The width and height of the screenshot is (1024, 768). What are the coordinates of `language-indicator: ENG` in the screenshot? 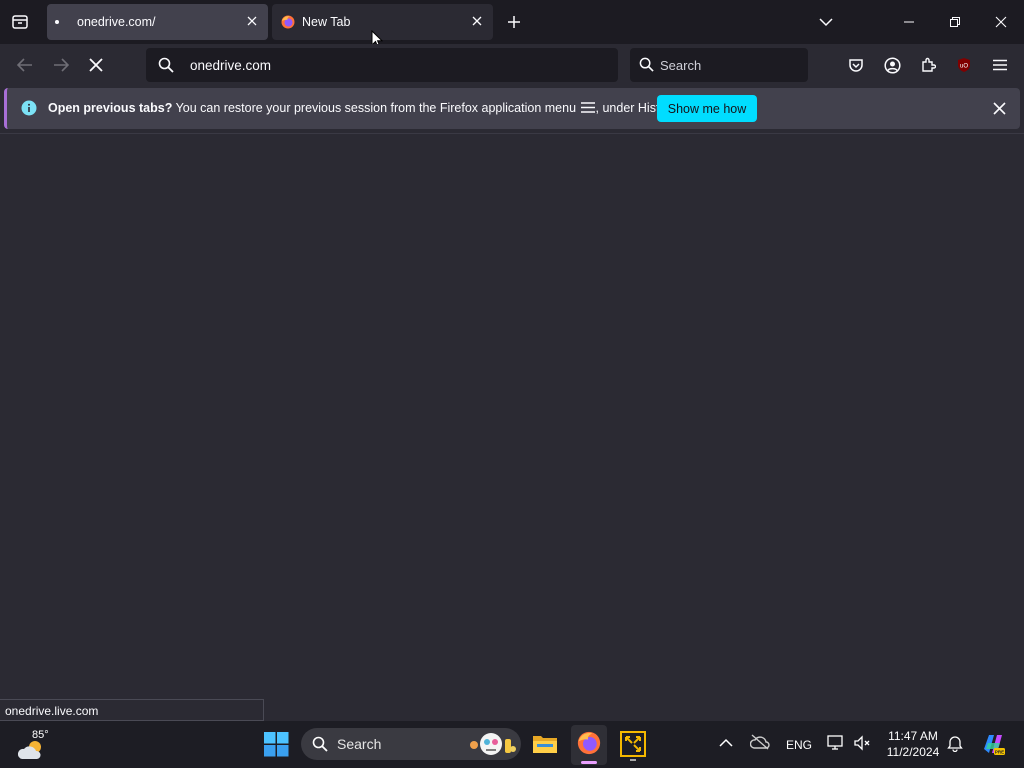 It's located at (799, 745).